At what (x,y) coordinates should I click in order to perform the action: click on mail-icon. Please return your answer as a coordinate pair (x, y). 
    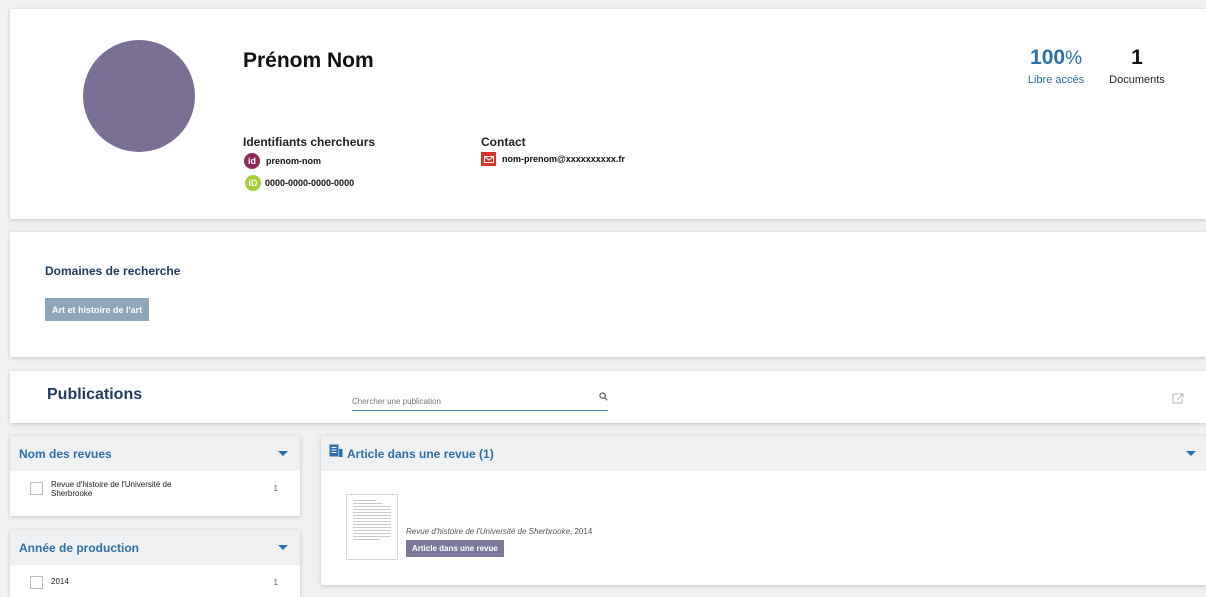
    Looking at the image, I should click on (488, 159).